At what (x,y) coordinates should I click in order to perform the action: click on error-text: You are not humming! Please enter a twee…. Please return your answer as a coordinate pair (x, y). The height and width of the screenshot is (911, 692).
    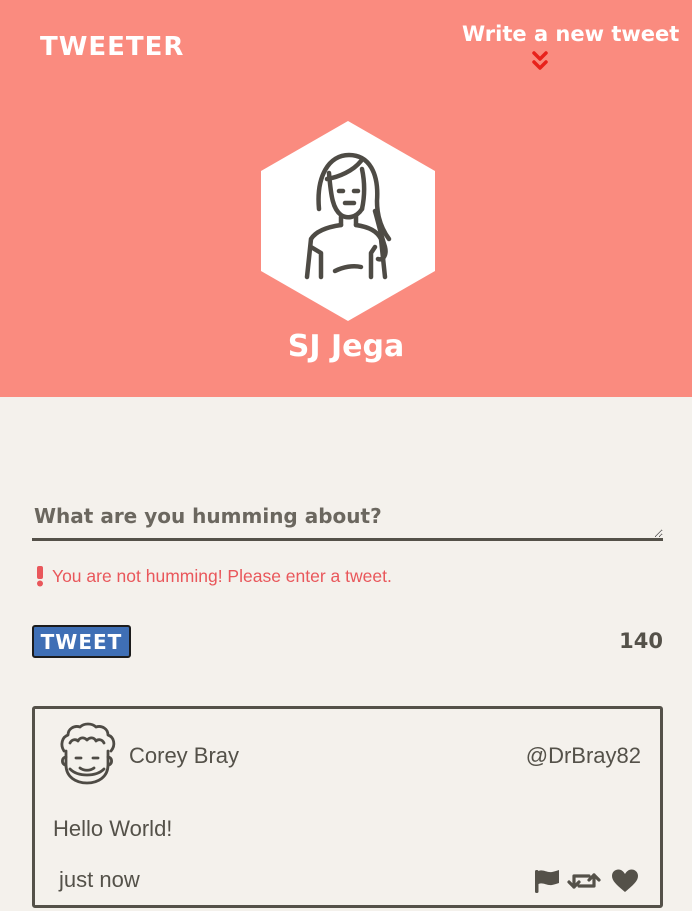
    Looking at the image, I should click on (222, 576).